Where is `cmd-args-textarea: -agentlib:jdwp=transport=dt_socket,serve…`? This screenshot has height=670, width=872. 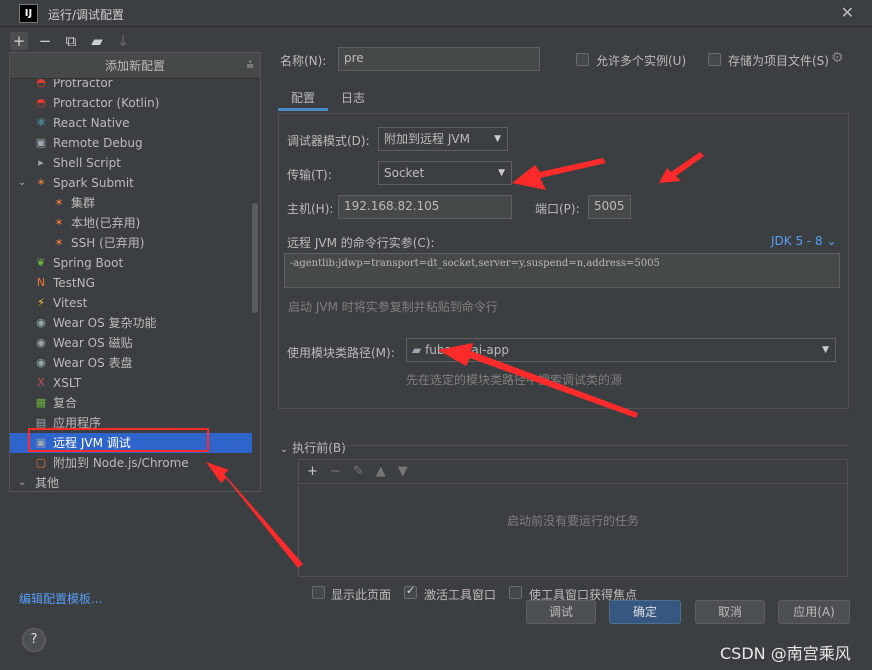
cmd-args-textarea: -agentlib:jdwp=transport=dt_socket,serve… is located at coordinates (562, 270).